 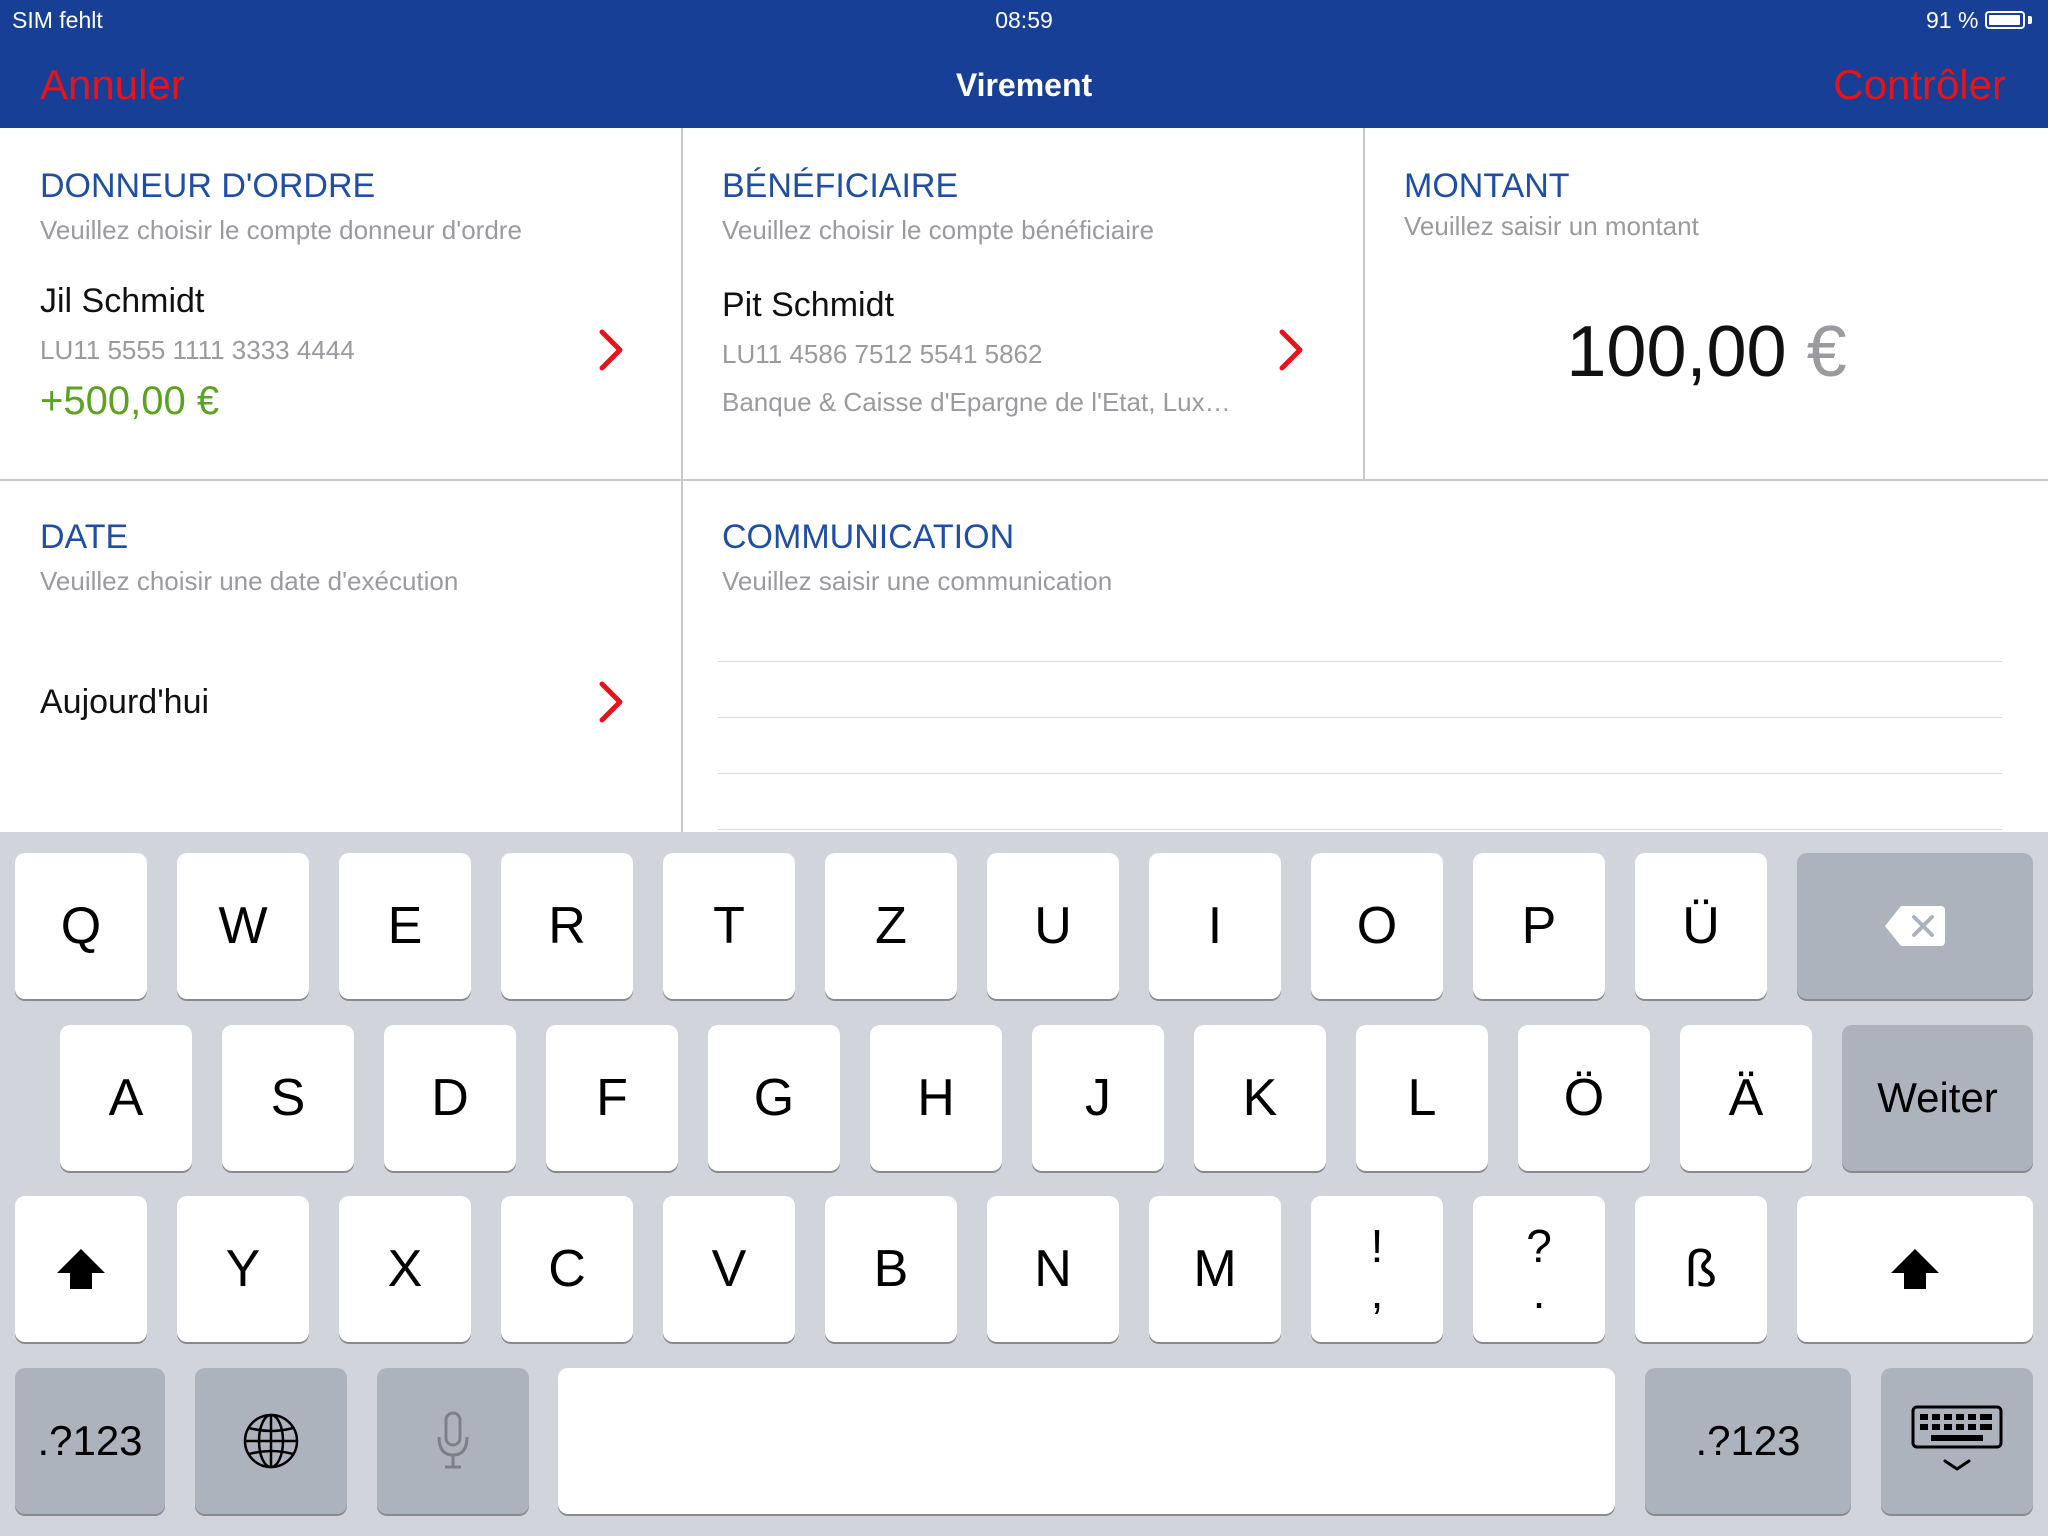 I want to click on beneficiary-name: Pit Schmidt, so click(x=808, y=305).